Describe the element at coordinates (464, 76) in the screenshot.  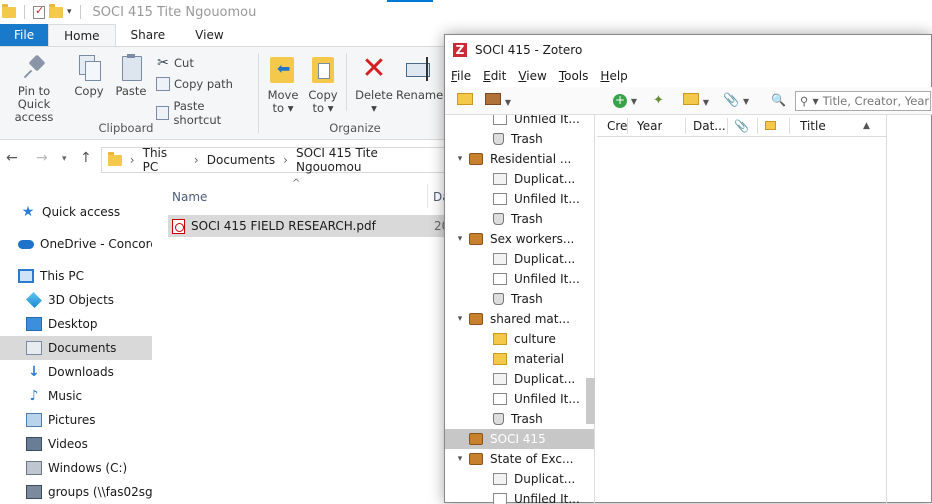
I see `menu-file-rest: ile` at that location.